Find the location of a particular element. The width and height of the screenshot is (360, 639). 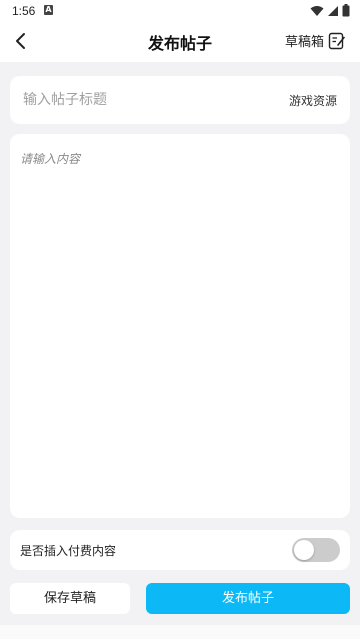

status-time: 1:56 is located at coordinates (24, 11).